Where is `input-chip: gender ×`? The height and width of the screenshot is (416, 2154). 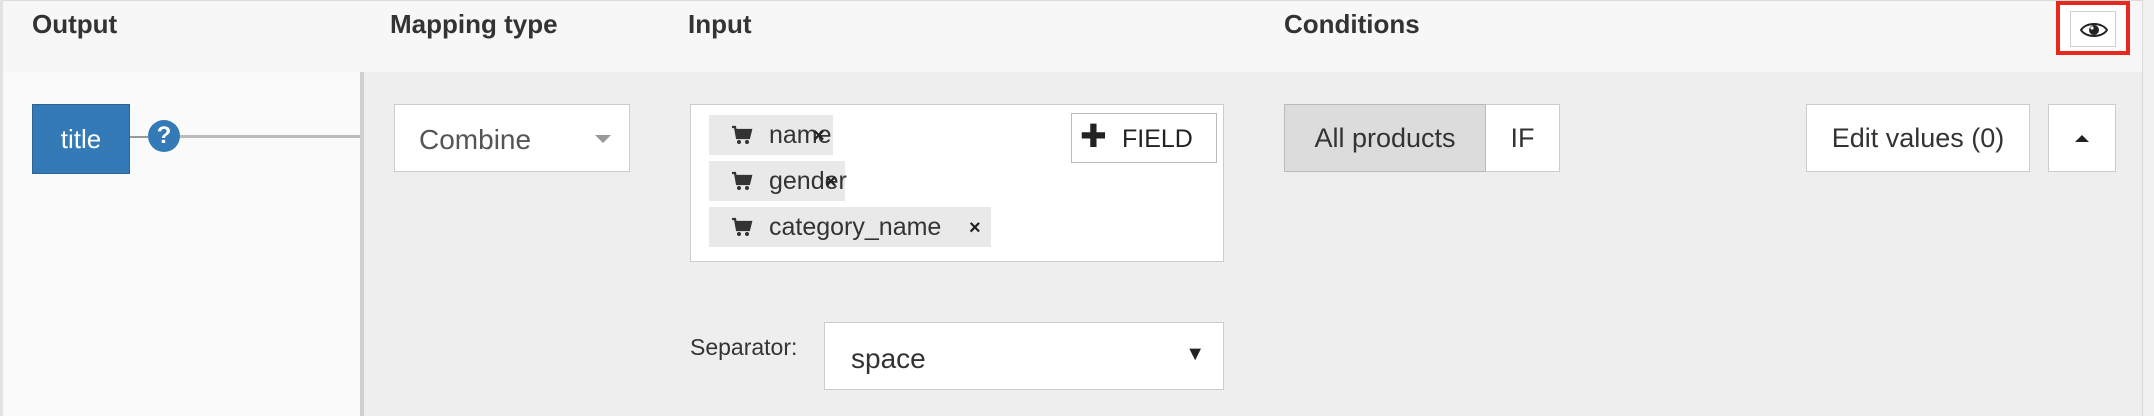 input-chip: gender × is located at coordinates (778, 181).